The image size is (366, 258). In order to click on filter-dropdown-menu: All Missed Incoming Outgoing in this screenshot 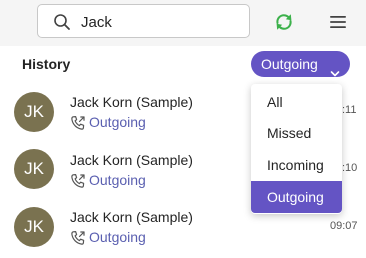, I will do `click(296, 149)`.